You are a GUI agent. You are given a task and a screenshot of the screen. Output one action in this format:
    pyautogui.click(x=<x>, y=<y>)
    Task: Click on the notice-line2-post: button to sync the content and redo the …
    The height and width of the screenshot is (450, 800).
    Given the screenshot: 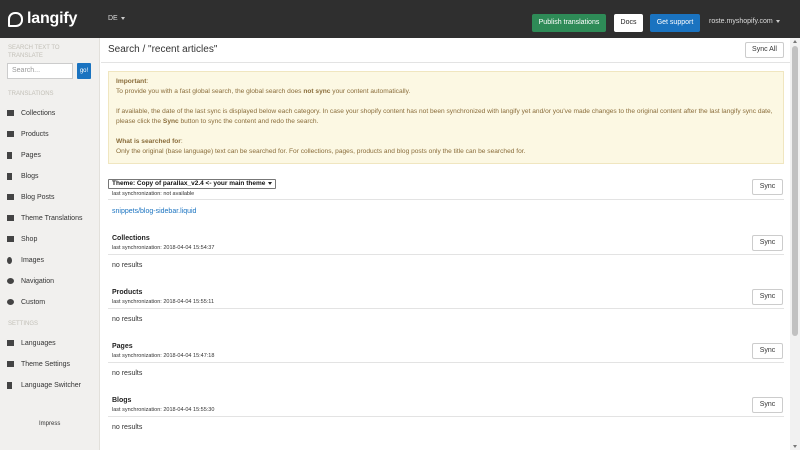 What is the action you would take?
    pyautogui.click(x=248, y=121)
    